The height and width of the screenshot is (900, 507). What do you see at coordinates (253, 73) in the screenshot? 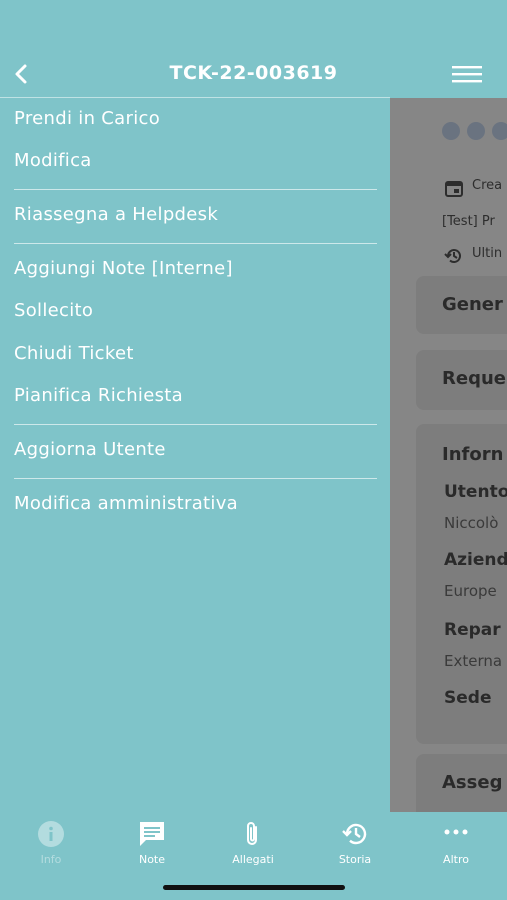
I see `page-title: TCK-22-003619` at bounding box center [253, 73].